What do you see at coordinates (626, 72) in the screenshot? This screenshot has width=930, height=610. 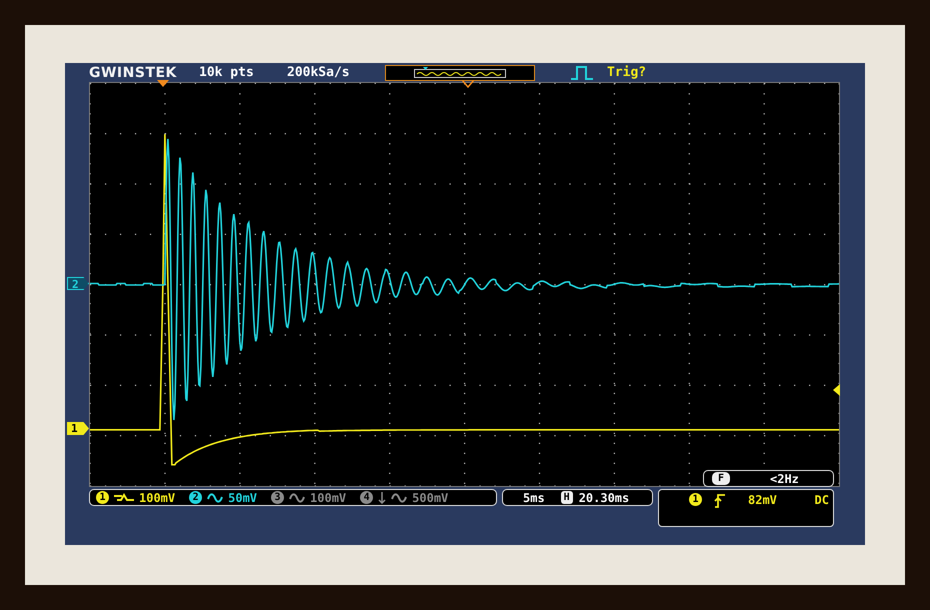 I see `trigger-status: Trig?` at bounding box center [626, 72].